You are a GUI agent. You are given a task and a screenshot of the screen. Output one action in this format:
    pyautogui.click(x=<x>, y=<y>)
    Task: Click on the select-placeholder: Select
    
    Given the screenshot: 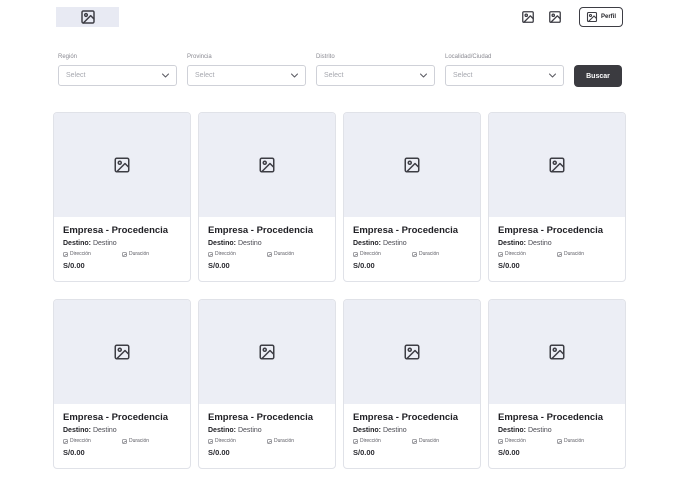 What is the action you would take?
    pyautogui.click(x=463, y=75)
    